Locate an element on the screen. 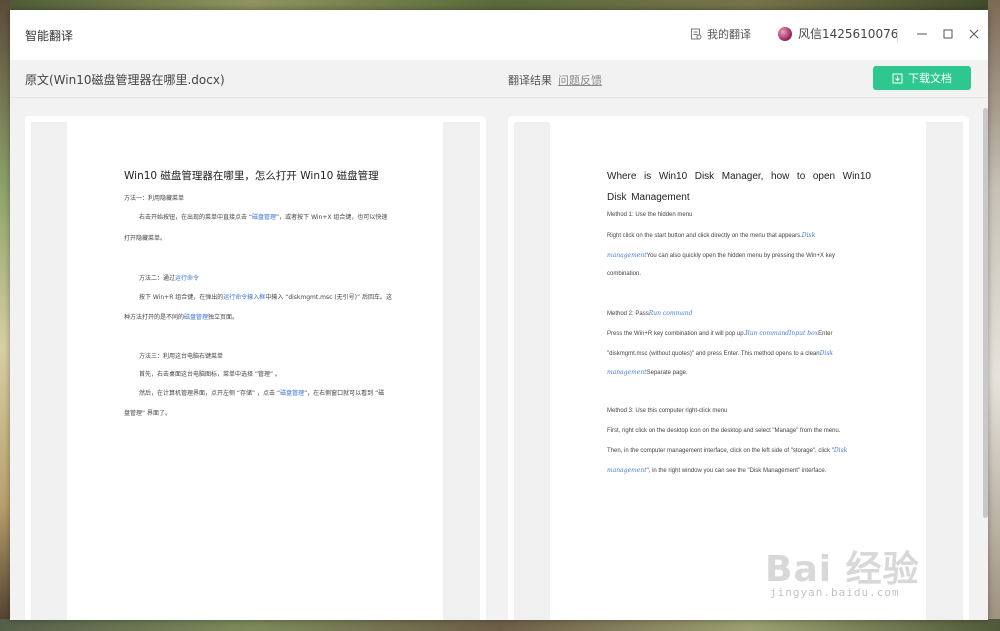  line-text: Enter is located at coordinates (825, 334).